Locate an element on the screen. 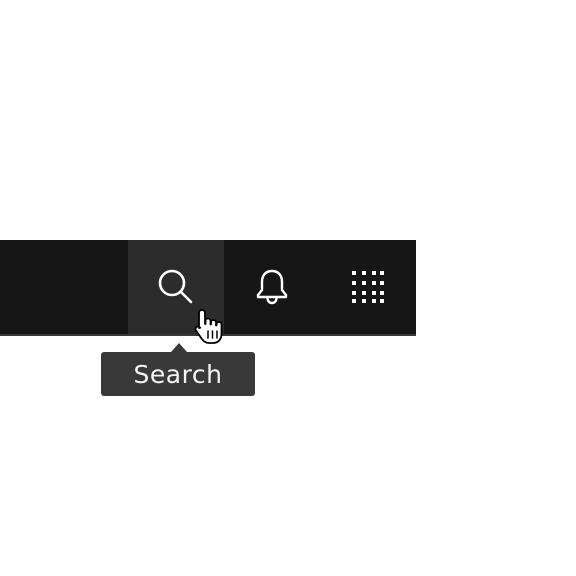 Image resolution: width=576 pixels, height=576 pixels. grid-icon is located at coordinates (368, 287).